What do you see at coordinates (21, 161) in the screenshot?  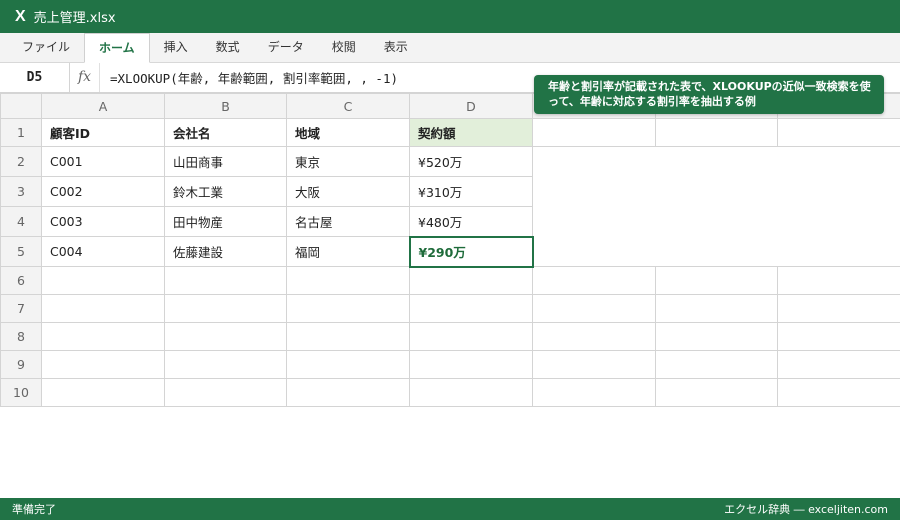 I see `row-header-2: 2` at bounding box center [21, 161].